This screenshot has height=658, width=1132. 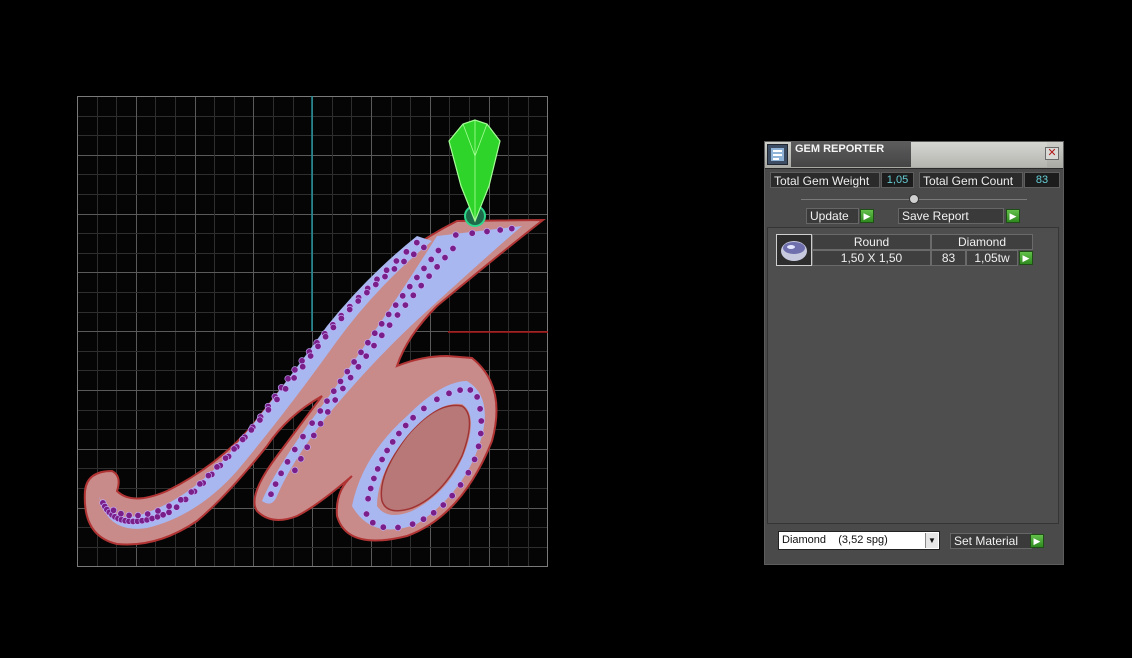 I want to click on total-gem-weight-label: Total Gem Weight, so click(x=825, y=180).